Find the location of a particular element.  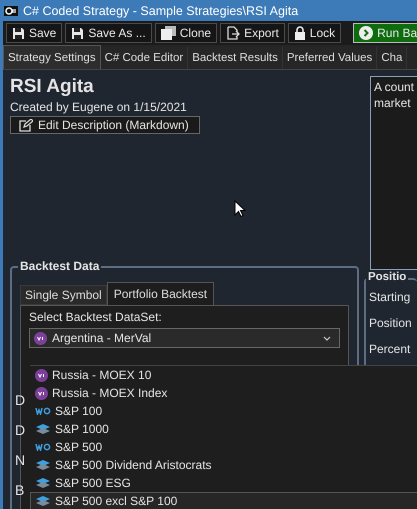

group-title: Backtest Data is located at coordinates (60, 266).